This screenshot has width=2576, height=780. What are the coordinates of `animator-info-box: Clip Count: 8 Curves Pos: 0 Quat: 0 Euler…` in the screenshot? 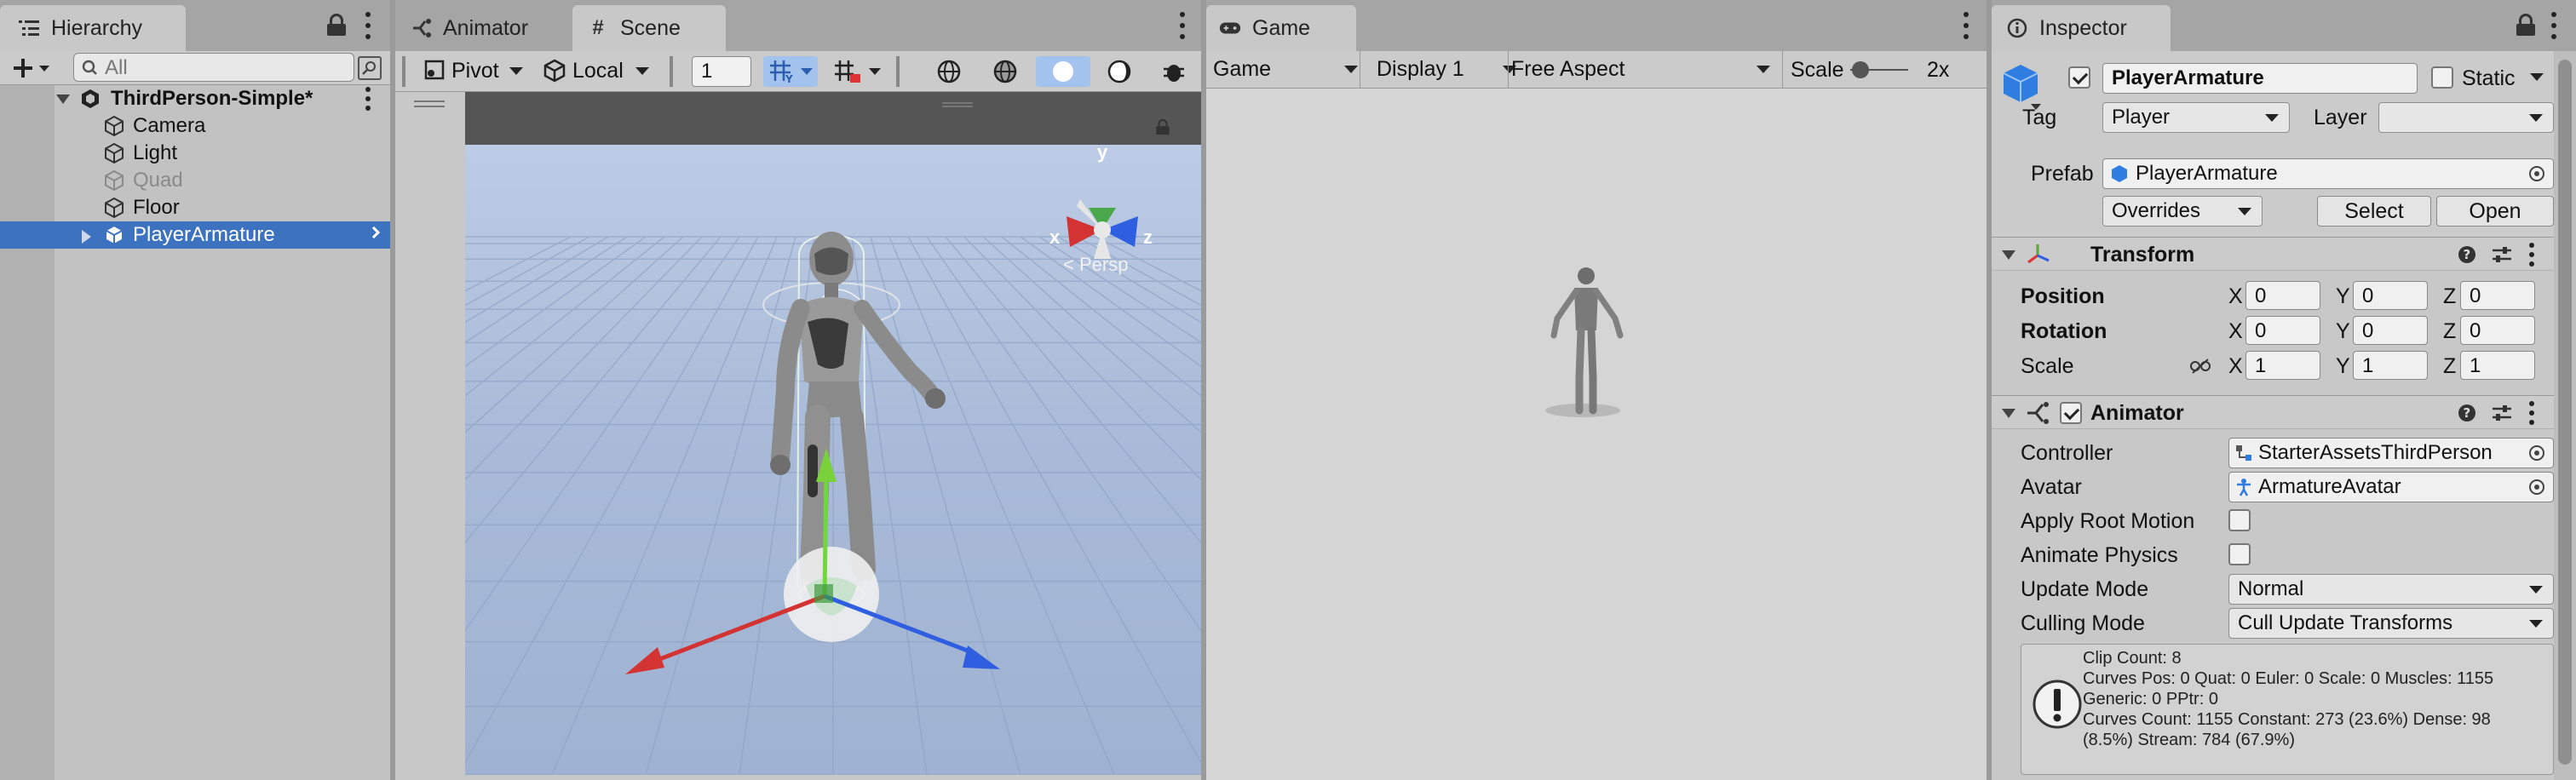 It's located at (2287, 709).